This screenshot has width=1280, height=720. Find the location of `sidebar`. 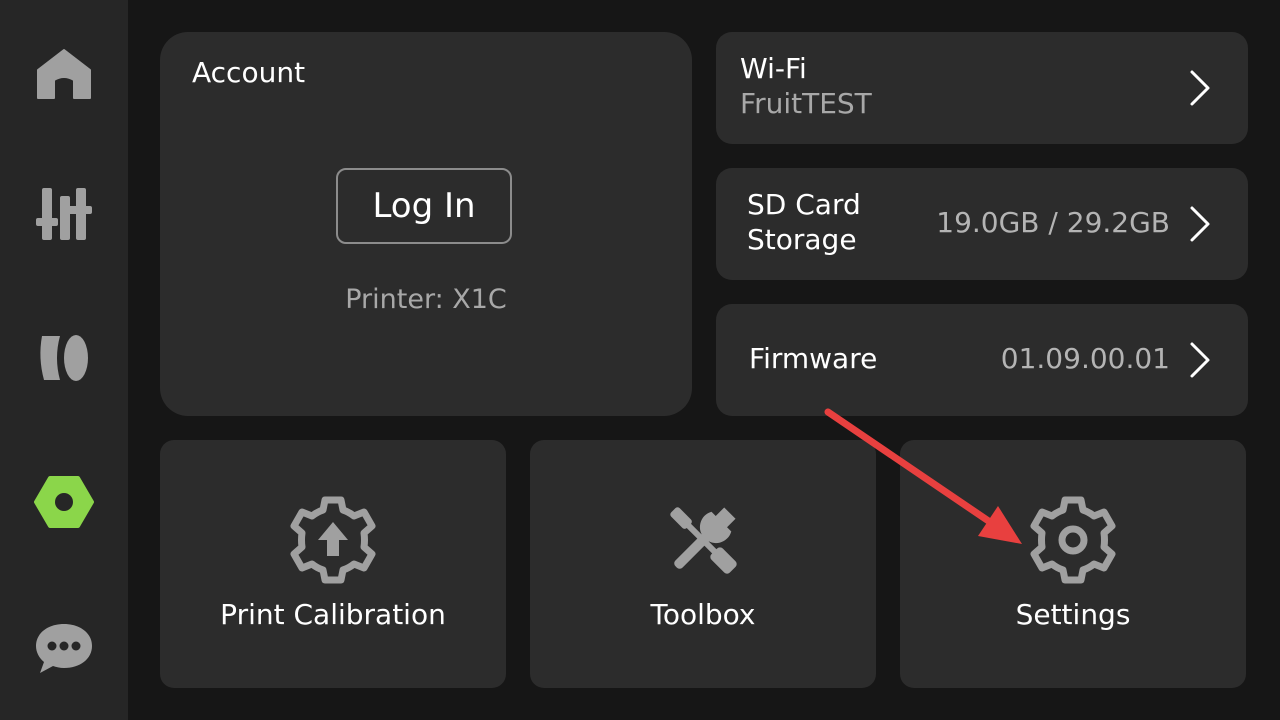

sidebar is located at coordinates (64, 360).